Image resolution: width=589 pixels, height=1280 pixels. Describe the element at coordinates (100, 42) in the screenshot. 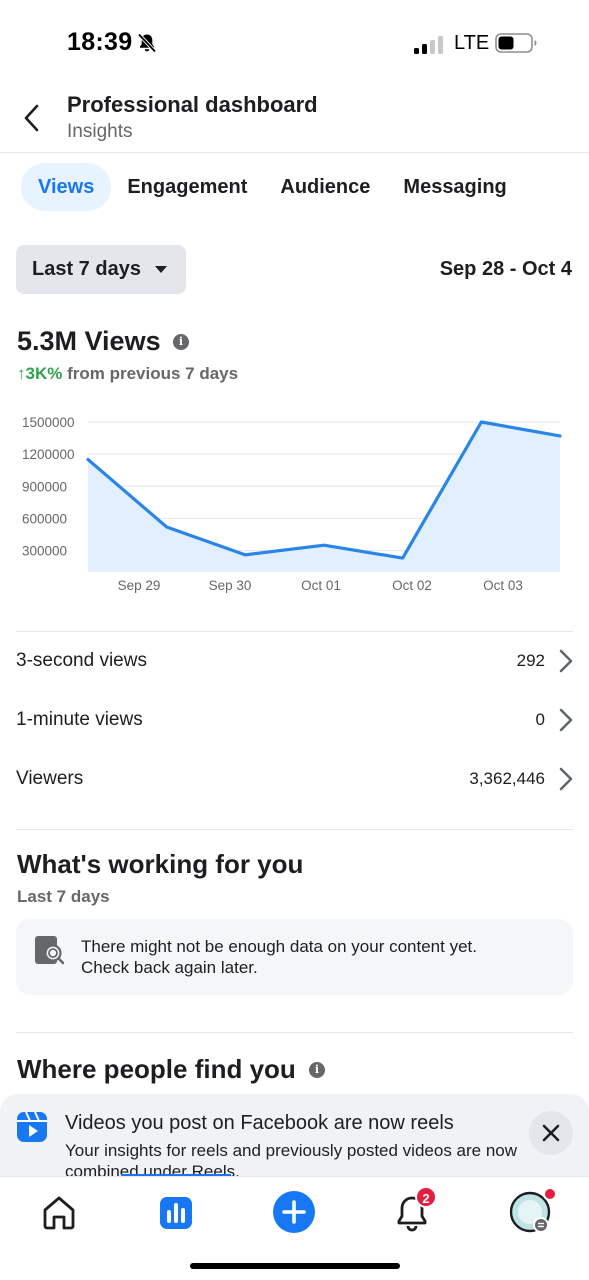

I see `status-time: 18:39` at that location.